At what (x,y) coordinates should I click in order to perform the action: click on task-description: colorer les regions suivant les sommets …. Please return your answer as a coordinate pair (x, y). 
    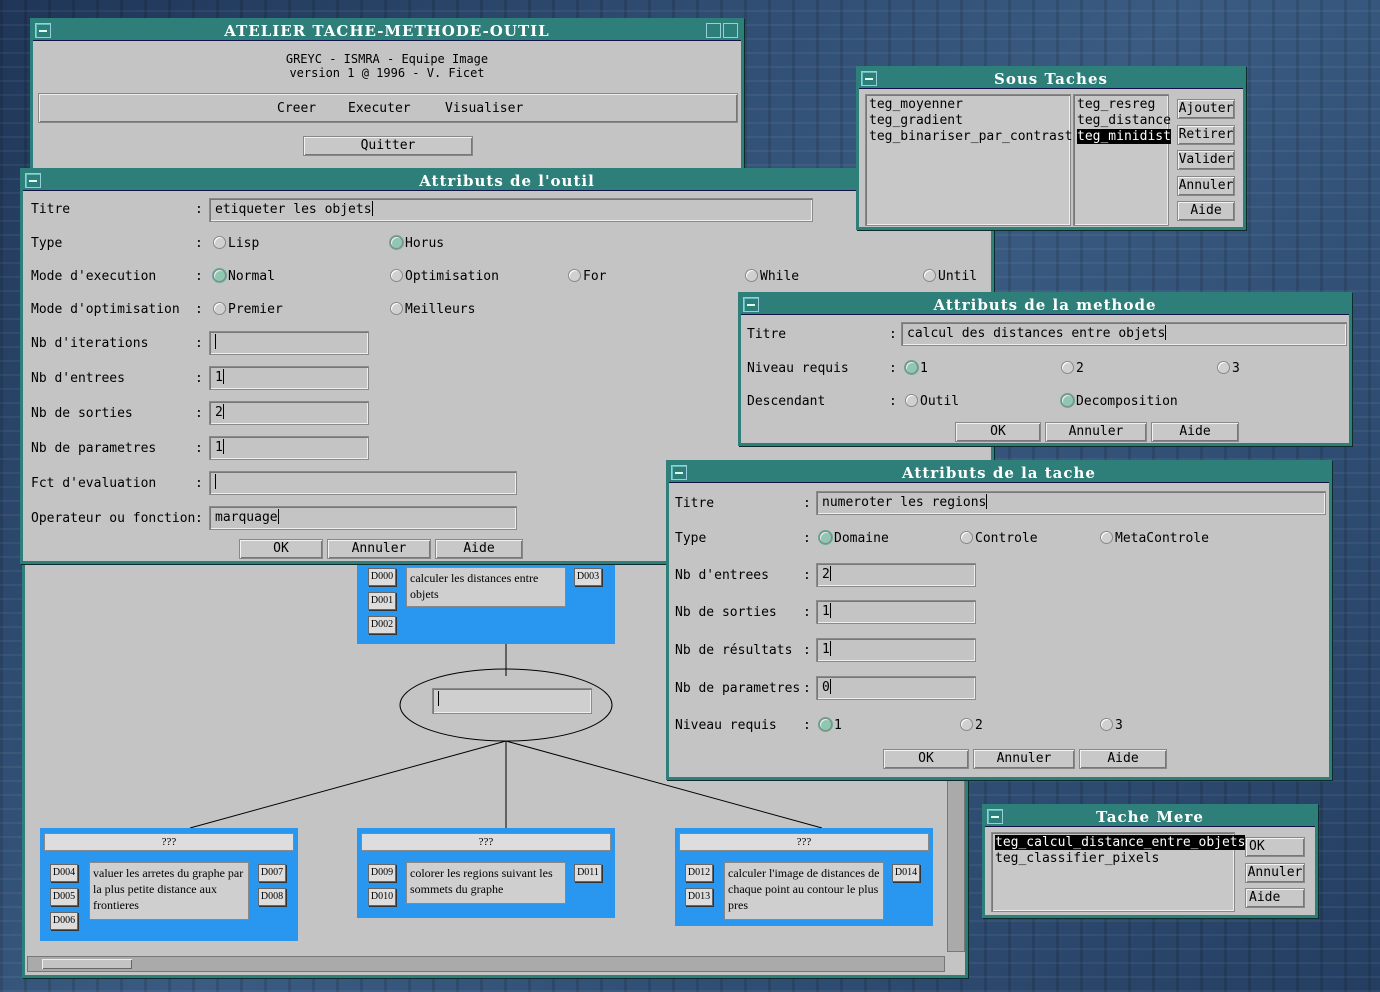
    Looking at the image, I should click on (486, 883).